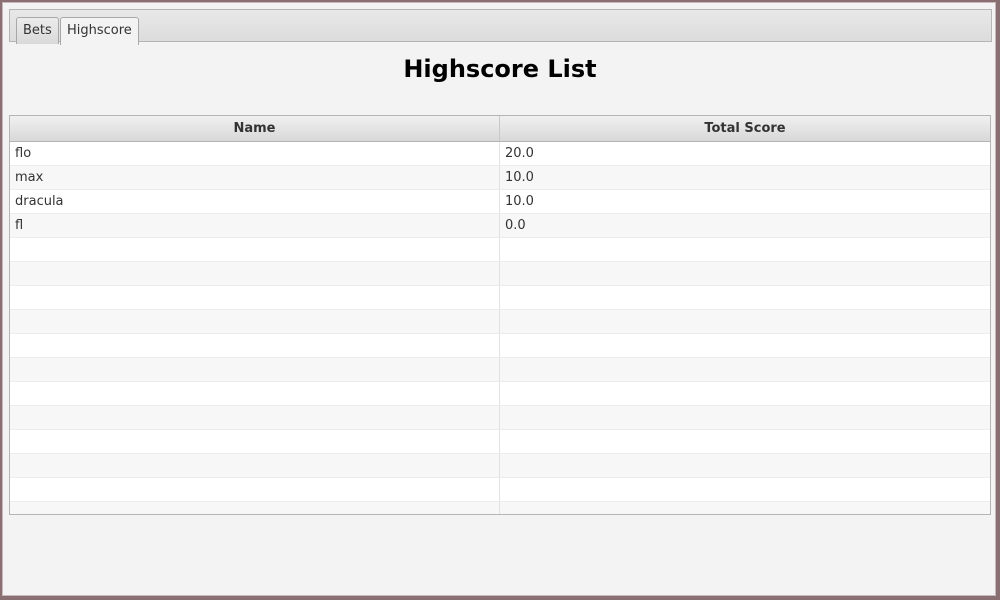 This screenshot has height=600, width=1000. Describe the element at coordinates (519, 153) in the screenshot. I see `cell-total-score: 20.0` at that location.